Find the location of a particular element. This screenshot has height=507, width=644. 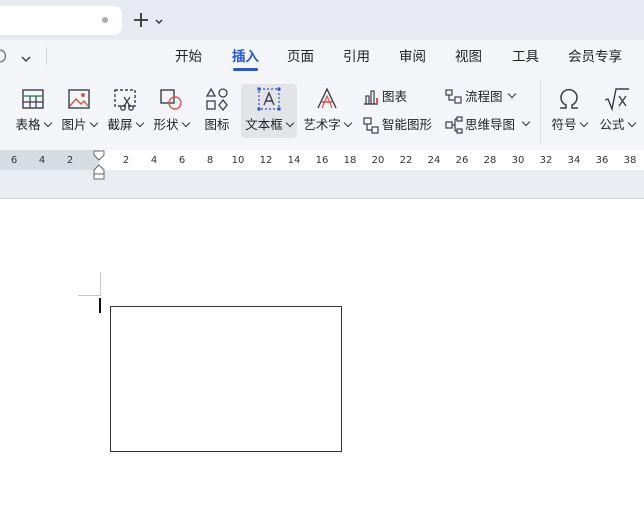

mindmap-label: 思维导图 is located at coordinates (490, 124).